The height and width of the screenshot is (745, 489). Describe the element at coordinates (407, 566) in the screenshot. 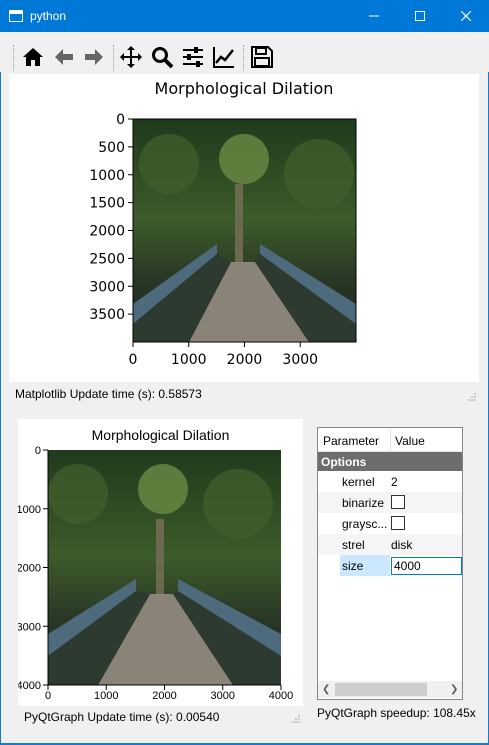

I see `size-input-value: 4000` at that location.